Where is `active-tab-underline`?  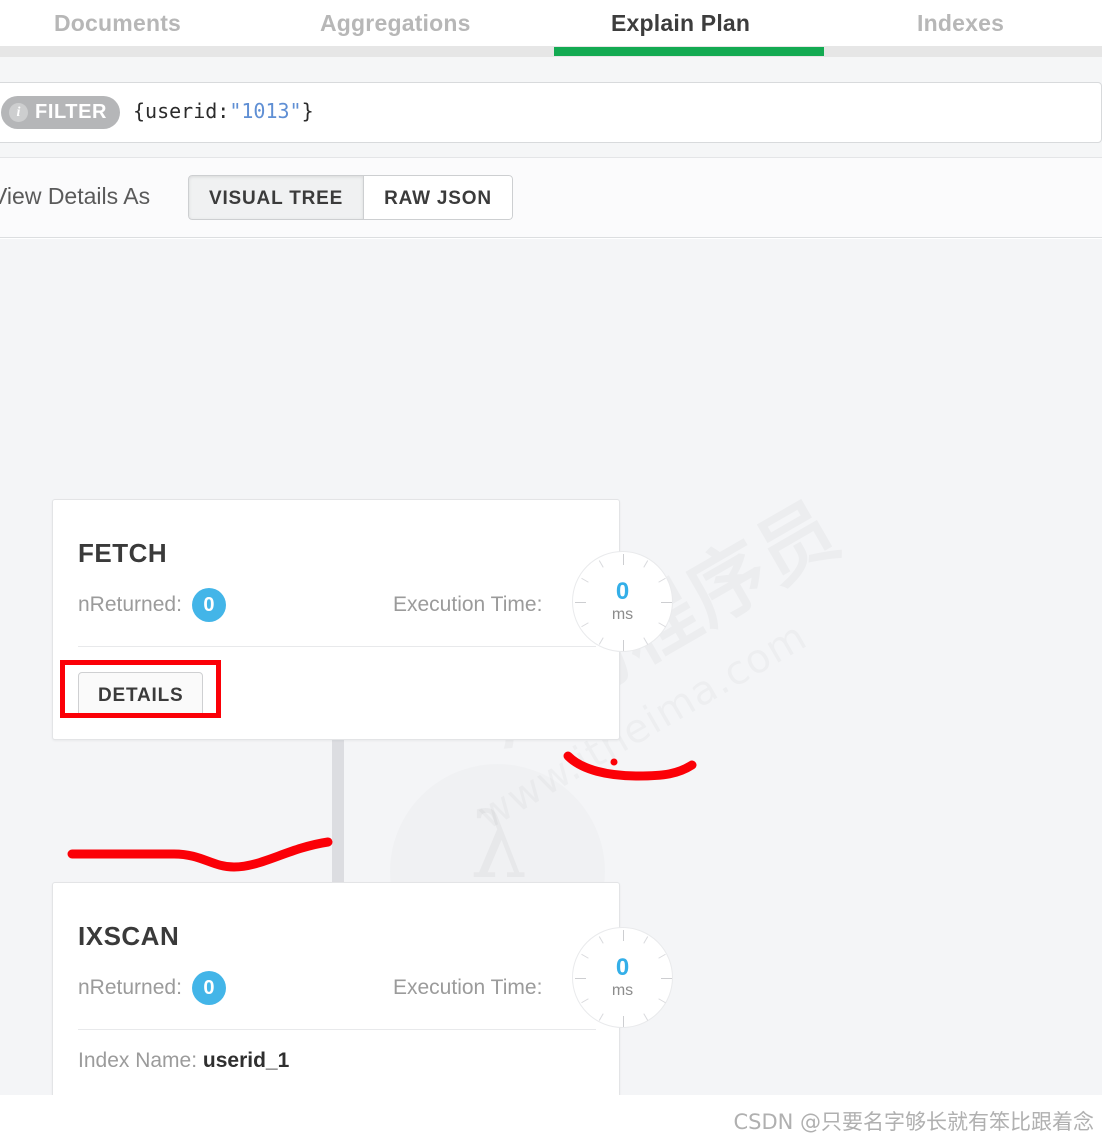
active-tab-underline is located at coordinates (689, 51).